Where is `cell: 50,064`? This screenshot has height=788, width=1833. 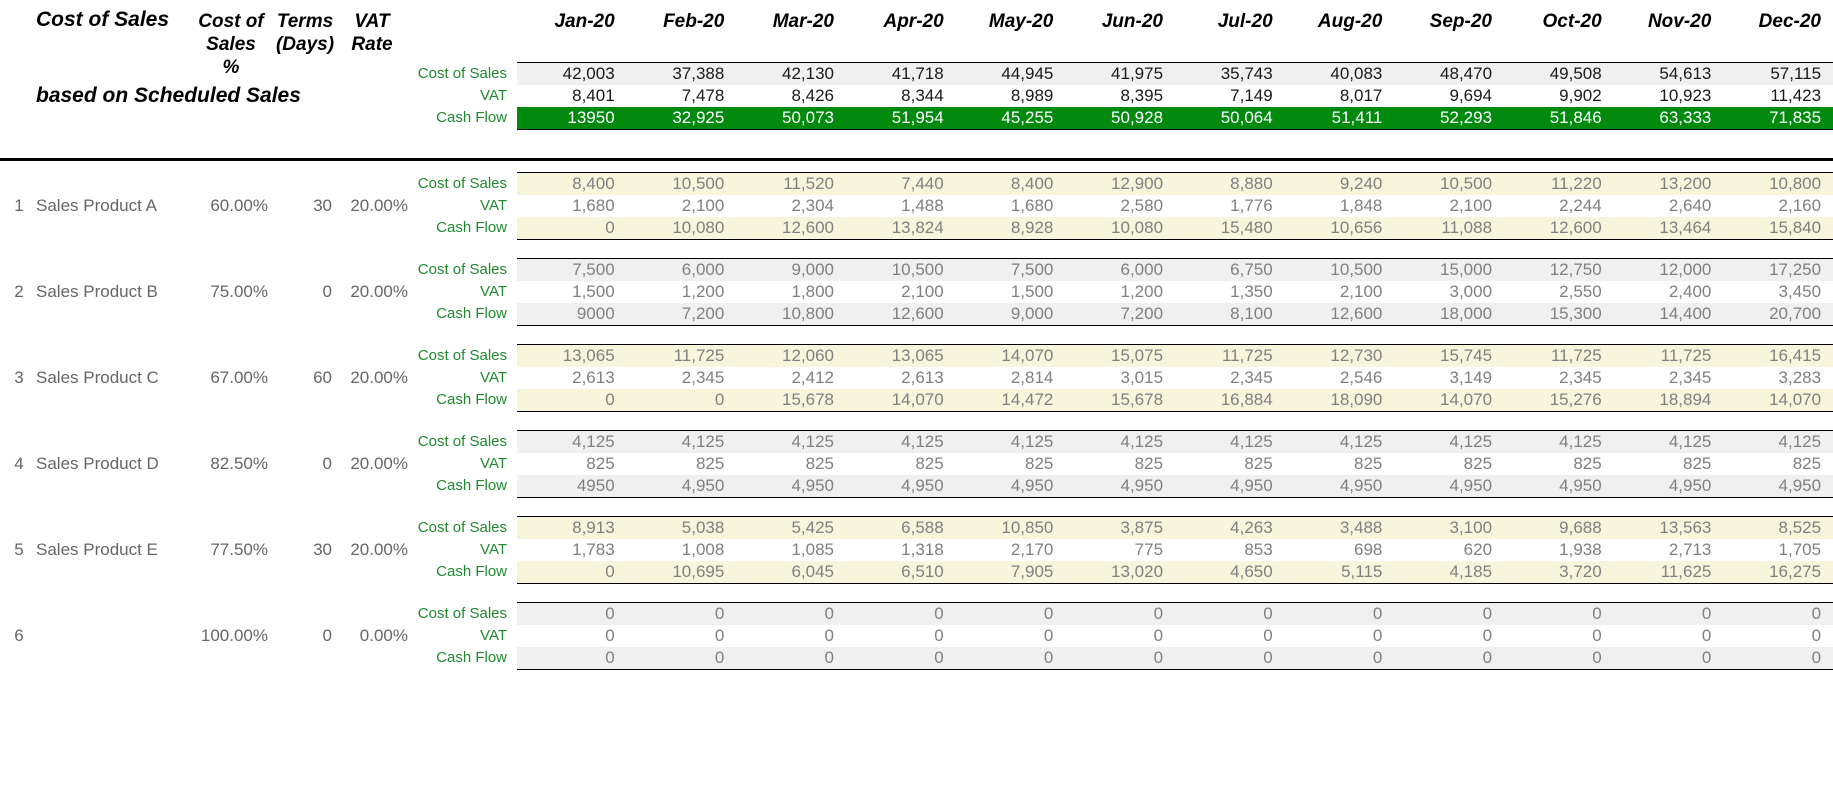 cell: 50,064 is located at coordinates (1230, 118).